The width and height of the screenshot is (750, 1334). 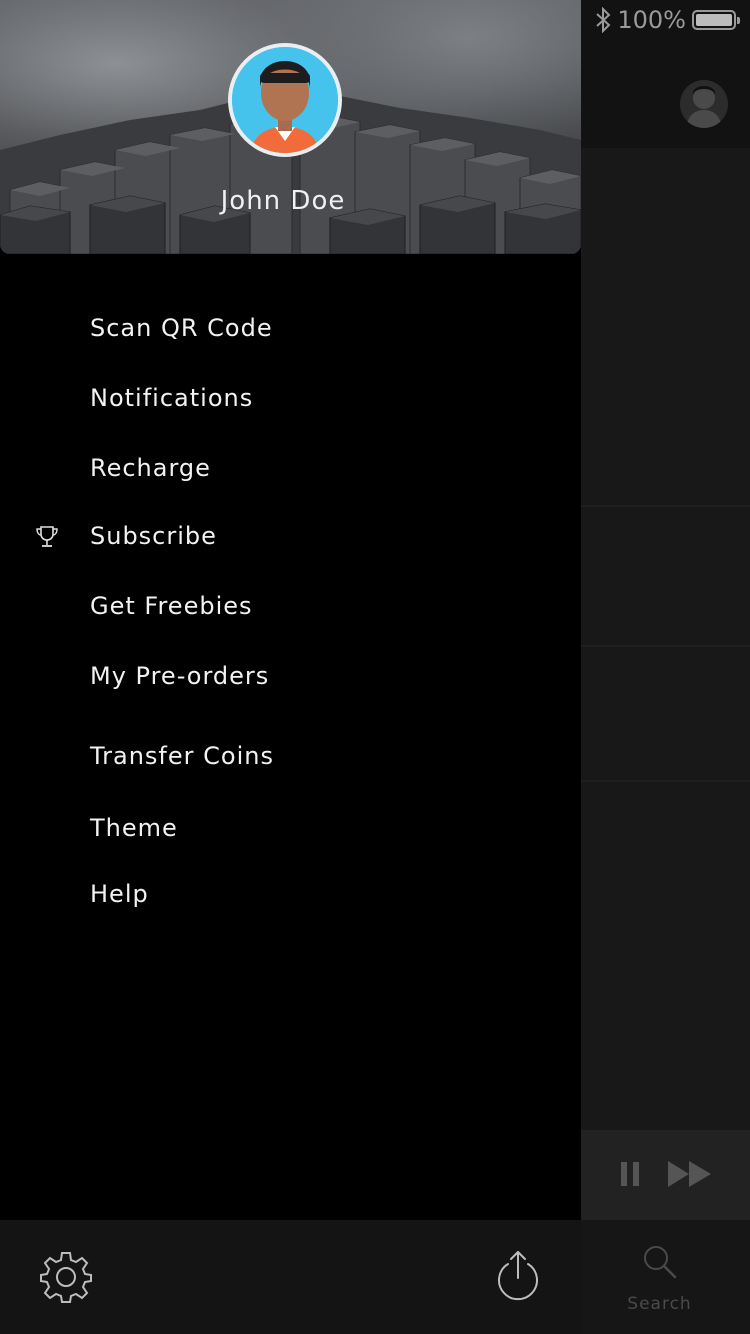 I want to click on menu-item-my-pre-orders: My Pre-orders, so click(x=290, y=680).